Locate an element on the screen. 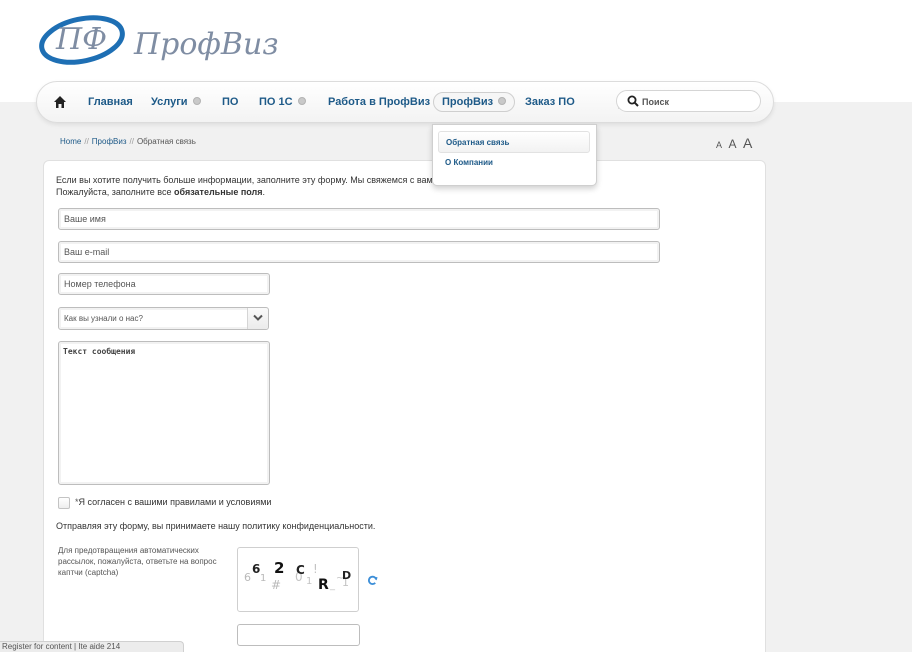 The width and height of the screenshot is (912, 652). nav-item-label: ПрофВиз is located at coordinates (468, 102).